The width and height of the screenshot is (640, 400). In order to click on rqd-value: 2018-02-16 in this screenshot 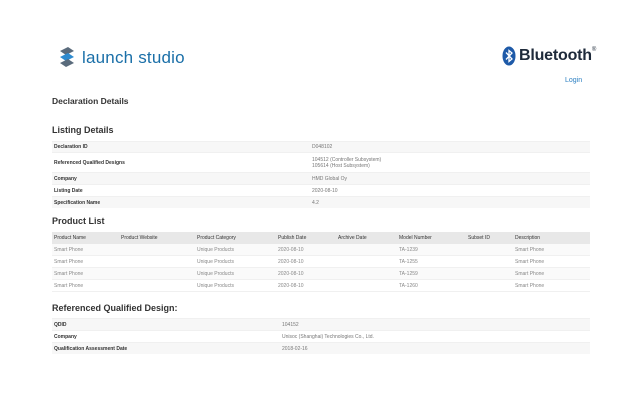, I will do `click(295, 348)`.